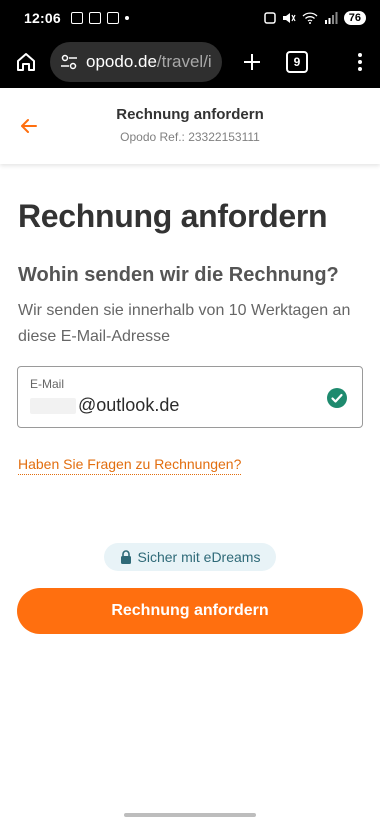  I want to click on url-text: opodo.de/travel/i, so click(149, 62).